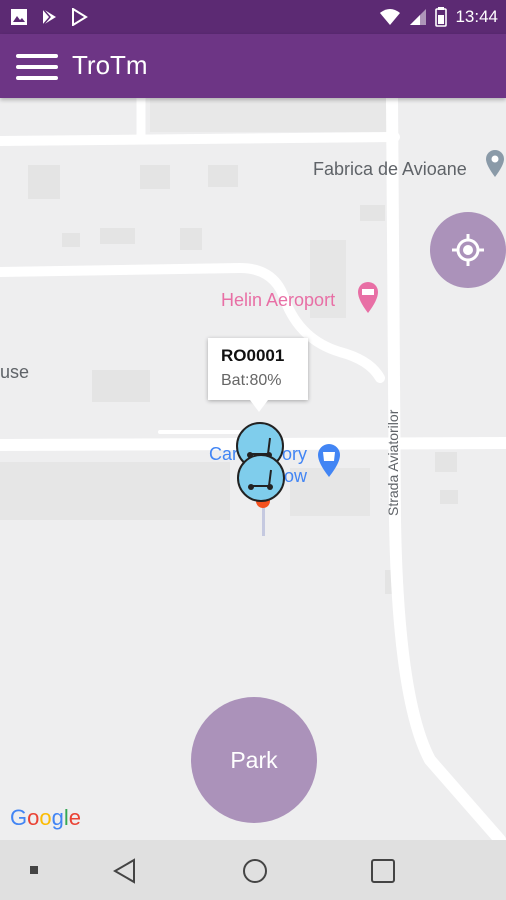 This screenshot has height=900, width=506. I want to click on image-icon, so click(19, 17).